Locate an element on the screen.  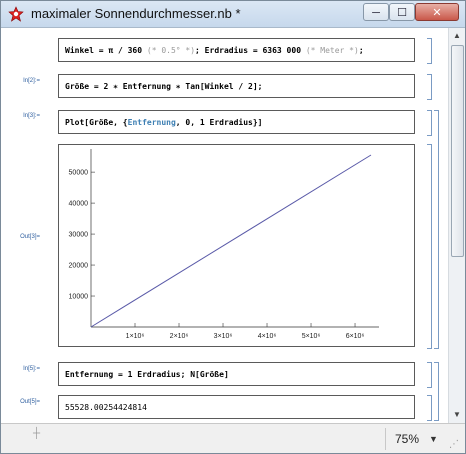
x-tick-label: 2×10⁶ is located at coordinates (179, 336).